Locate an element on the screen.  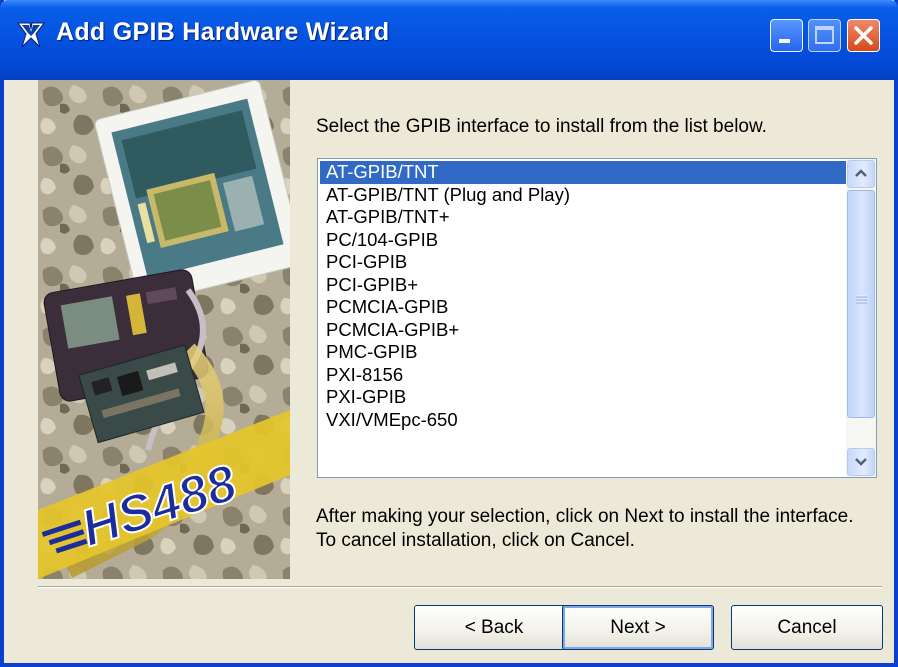
list-item: AT-GPIB/TNT (Plug and Play) is located at coordinates (584, 195).